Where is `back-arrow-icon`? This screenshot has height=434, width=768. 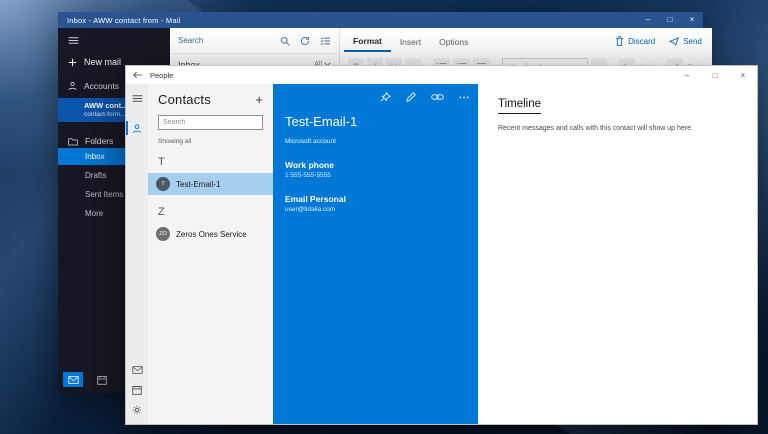
back-arrow-icon is located at coordinates (138, 75).